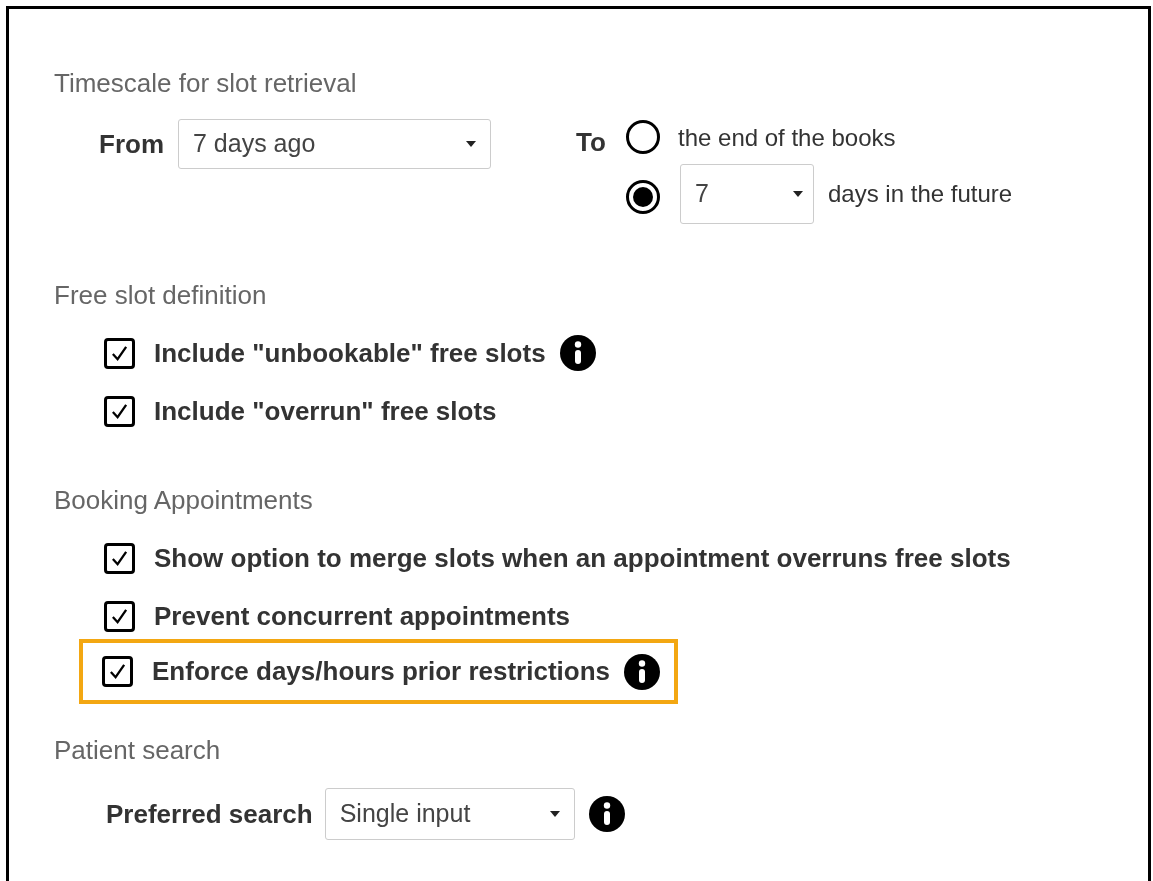  Describe the element at coordinates (362, 616) in the screenshot. I see `option-label: Prevent concurrent appointments` at that location.